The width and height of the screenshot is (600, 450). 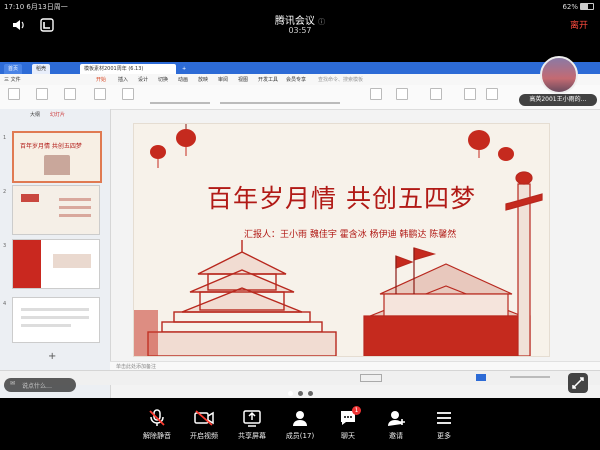 What do you see at coordinates (341, 197) in the screenshot?
I see `slide-title: 百年岁月情 共创五四梦` at bounding box center [341, 197].